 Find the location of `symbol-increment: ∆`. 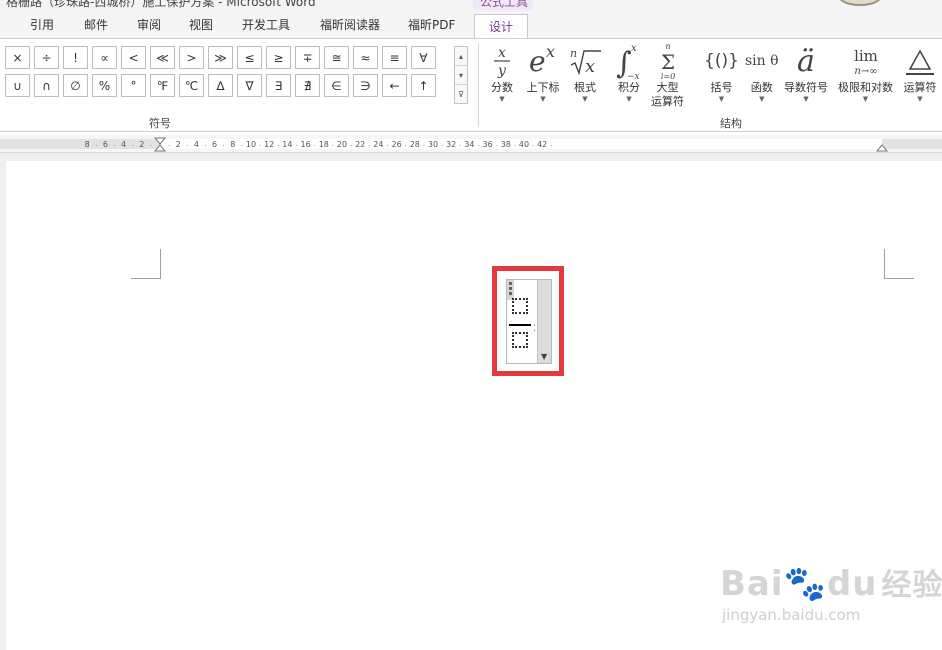

symbol-increment: ∆ is located at coordinates (220, 85).